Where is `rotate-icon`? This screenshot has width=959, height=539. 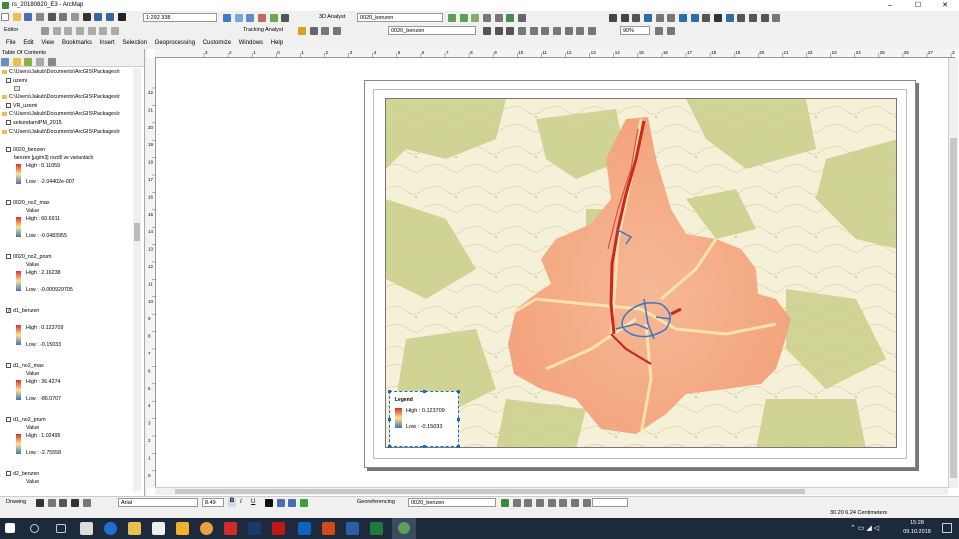 rotate-icon is located at coordinates (115, 31).